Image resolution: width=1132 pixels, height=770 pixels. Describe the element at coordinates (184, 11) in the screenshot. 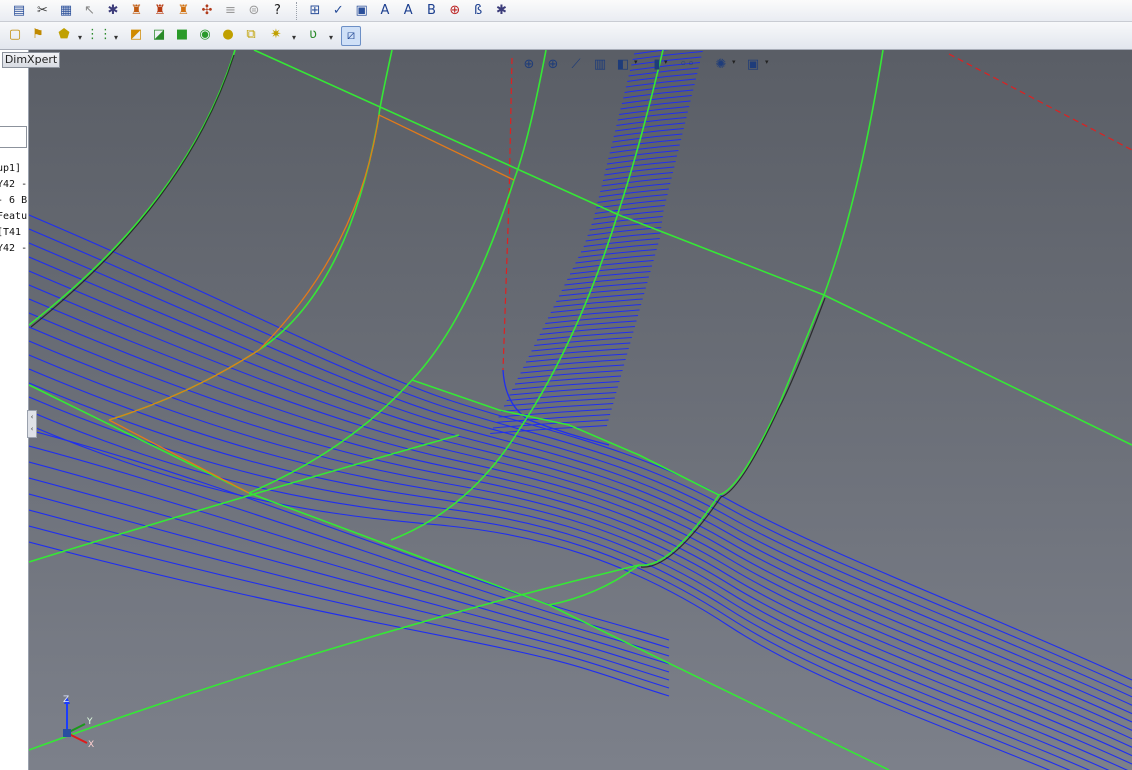

I see `stamp-orange-icon: ♜` at that location.